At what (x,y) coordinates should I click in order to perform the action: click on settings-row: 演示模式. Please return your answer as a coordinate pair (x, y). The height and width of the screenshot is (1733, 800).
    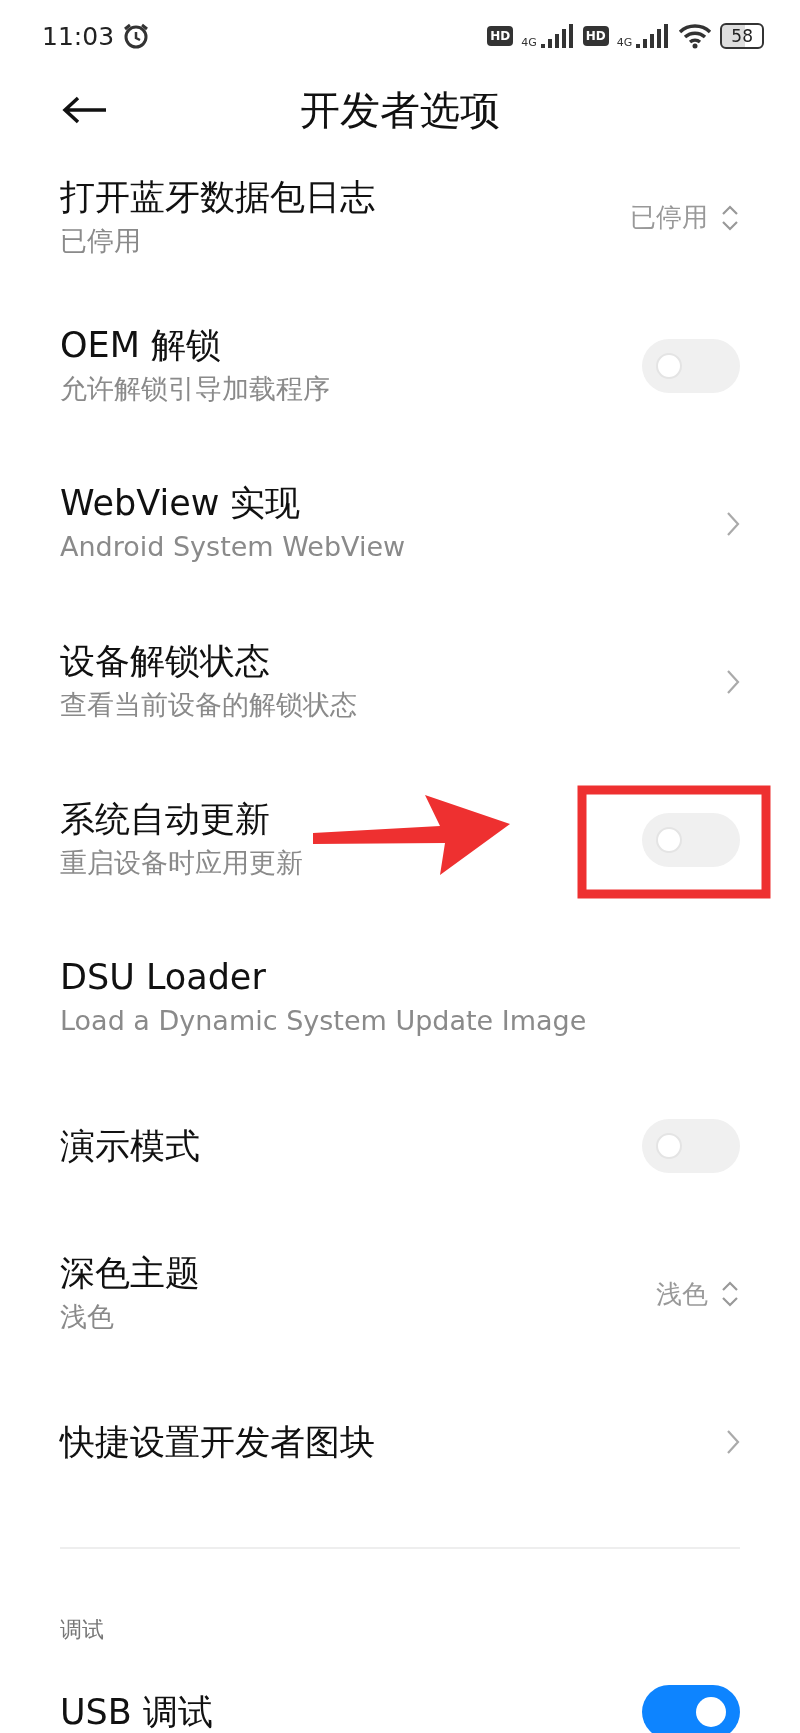
    Looking at the image, I should click on (400, 1146).